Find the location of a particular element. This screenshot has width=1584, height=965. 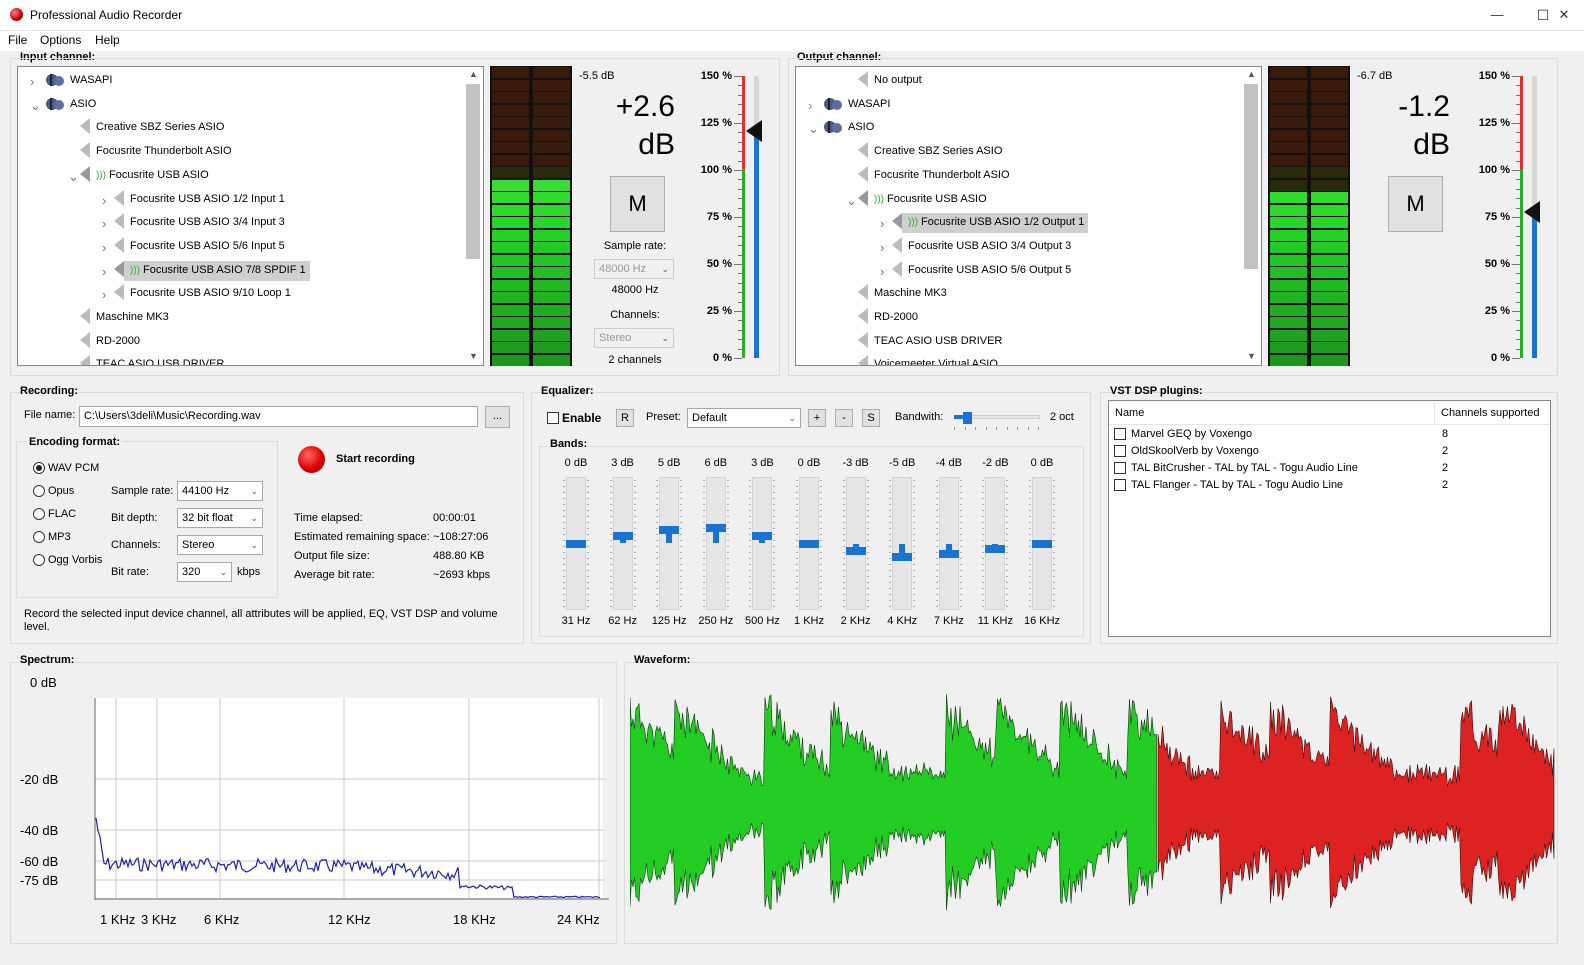

channels-select: Stereo ⌄ is located at coordinates (220, 545).